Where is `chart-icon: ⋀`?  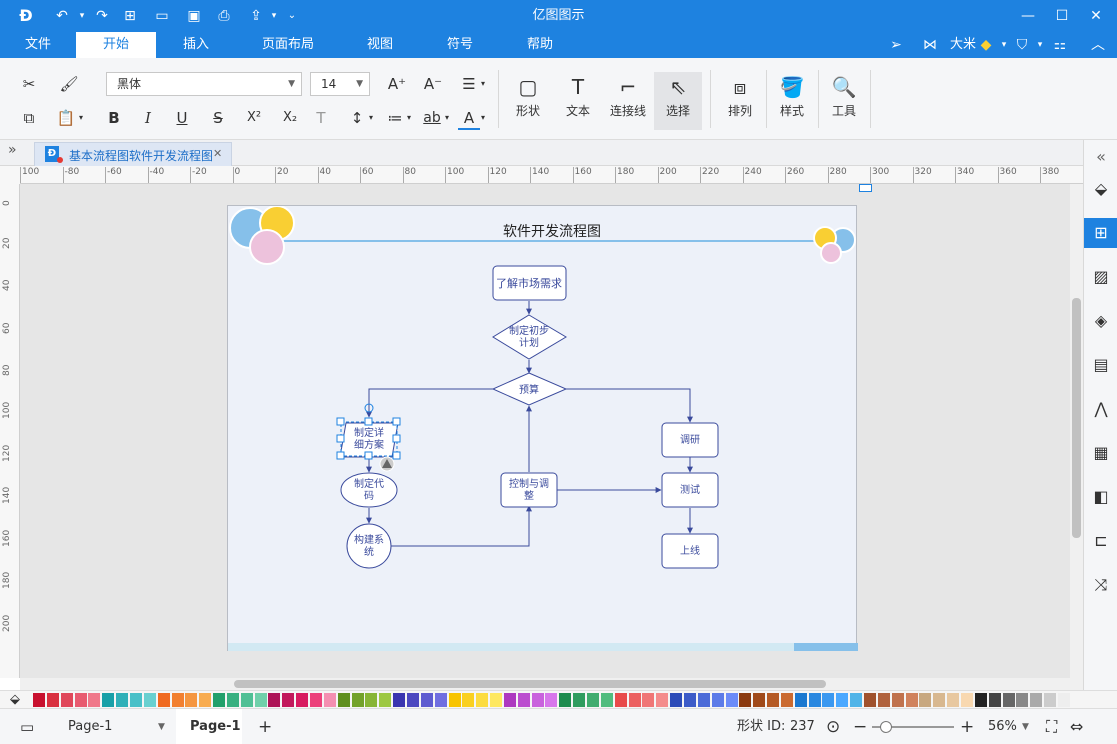
chart-icon: ⋀ is located at coordinates (1100, 409).